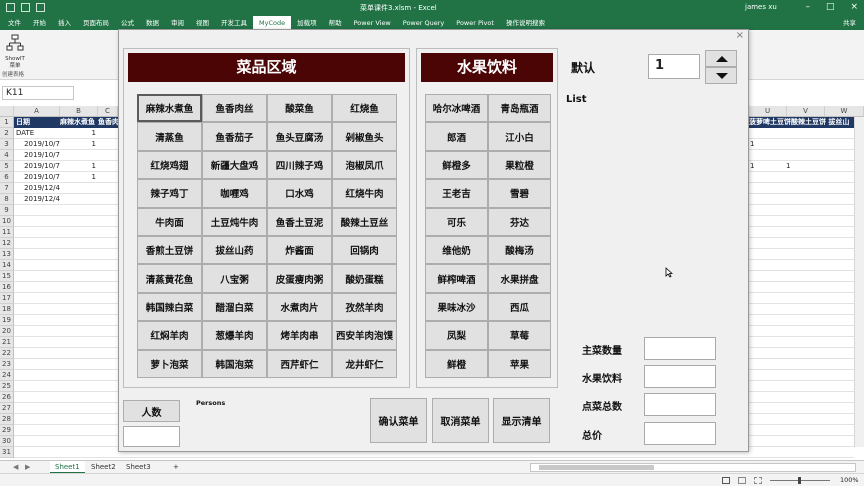 This screenshot has width=864, height=486. I want to click on drink-button: 鲜榨啤酒, so click(456, 278).